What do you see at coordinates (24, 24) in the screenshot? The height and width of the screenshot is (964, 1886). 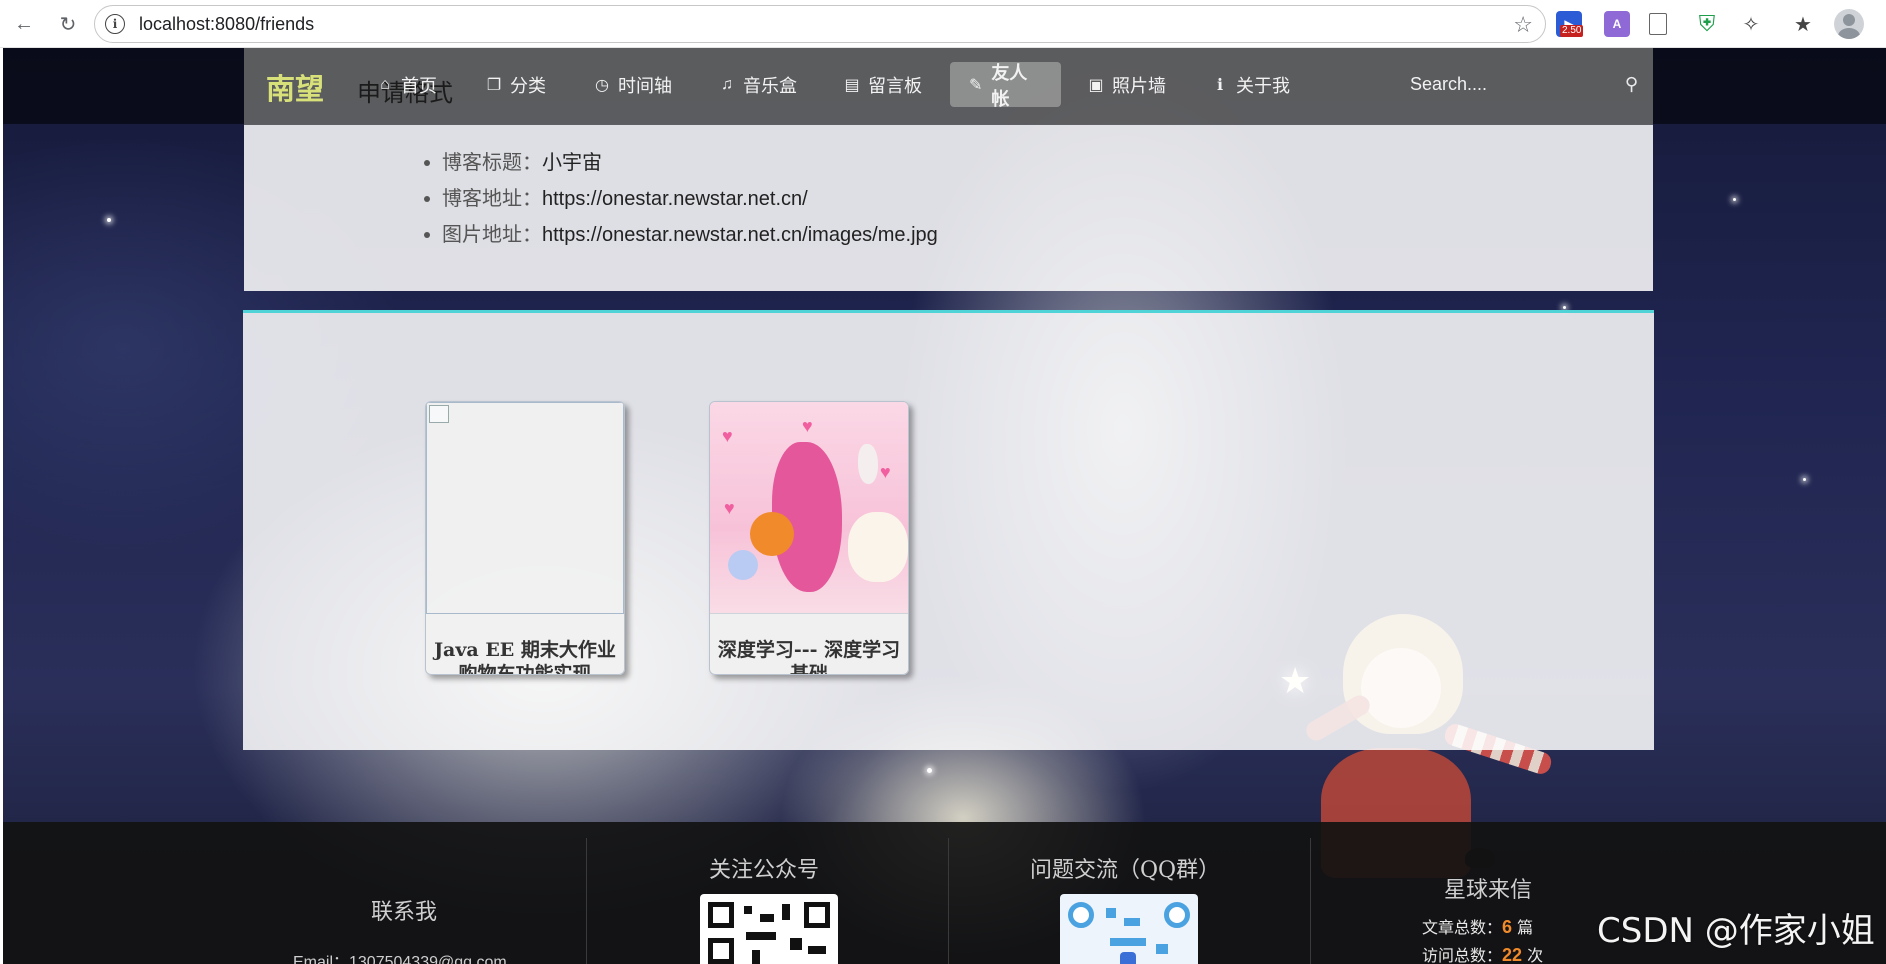 I see `back-icon: ←` at bounding box center [24, 24].